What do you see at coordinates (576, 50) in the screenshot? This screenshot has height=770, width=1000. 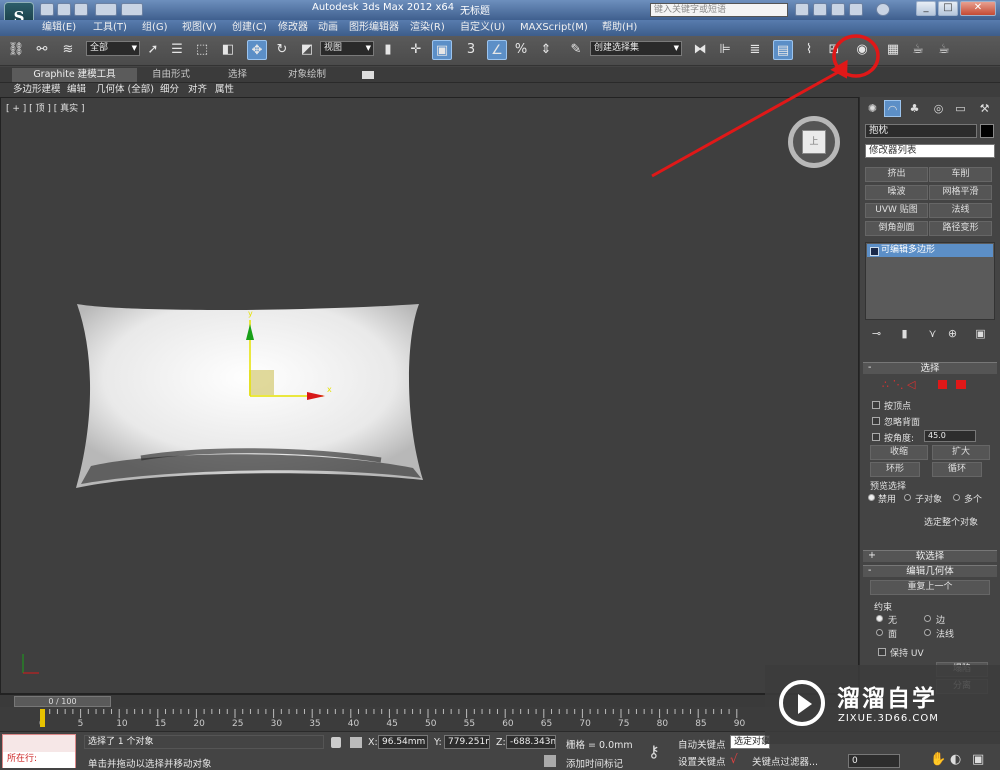 I see `edit-named-selections-icon: ✎` at bounding box center [576, 50].